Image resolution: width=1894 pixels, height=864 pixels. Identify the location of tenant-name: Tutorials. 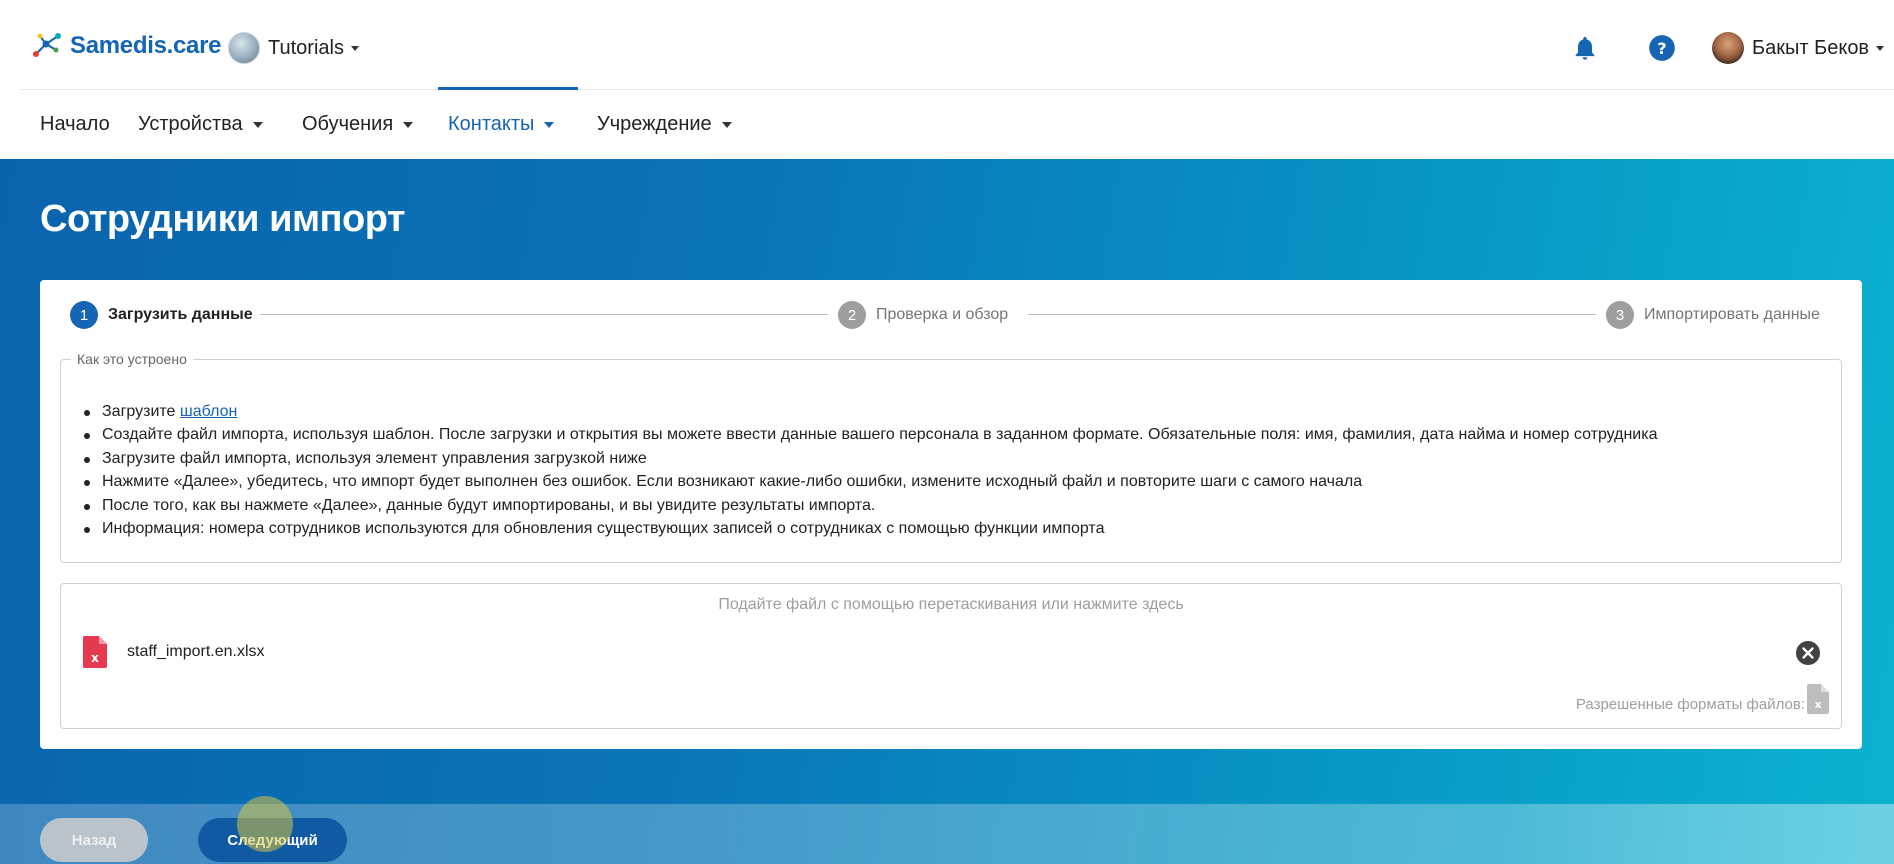
(306, 47).